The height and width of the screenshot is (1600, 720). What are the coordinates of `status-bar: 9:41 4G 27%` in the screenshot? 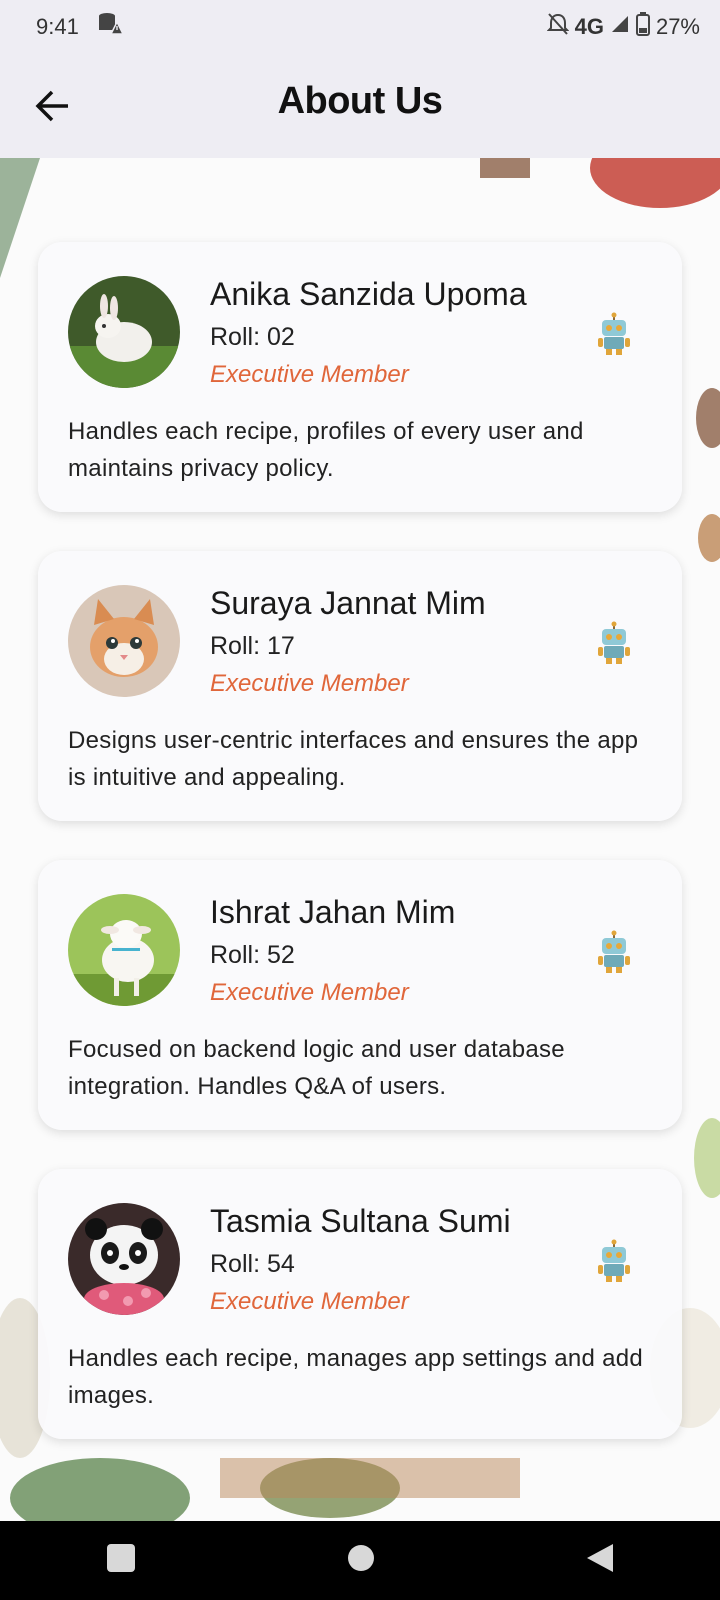 It's located at (360, 27).